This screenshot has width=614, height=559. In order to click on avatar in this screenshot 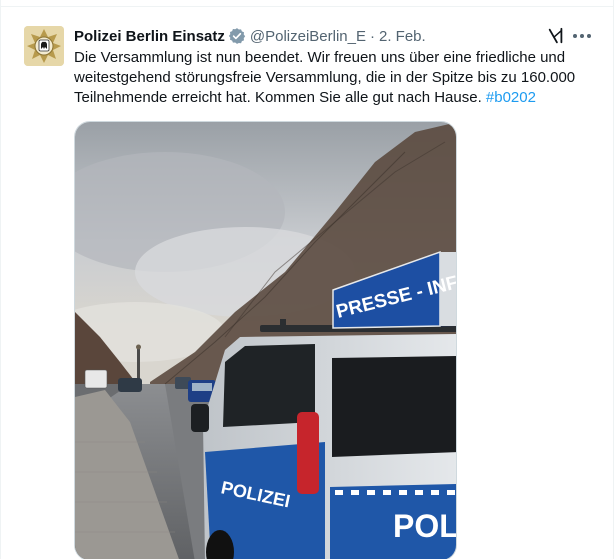, I will do `click(44, 46)`.